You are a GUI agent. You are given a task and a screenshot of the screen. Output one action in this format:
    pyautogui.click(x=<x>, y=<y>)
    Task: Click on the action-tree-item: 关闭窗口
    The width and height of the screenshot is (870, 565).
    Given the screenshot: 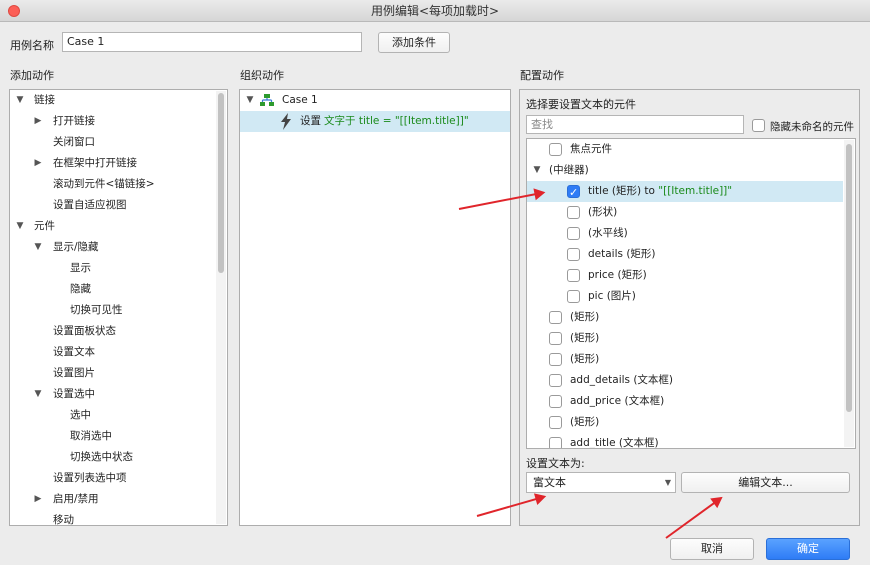 What is the action you would take?
    pyautogui.click(x=118, y=142)
    